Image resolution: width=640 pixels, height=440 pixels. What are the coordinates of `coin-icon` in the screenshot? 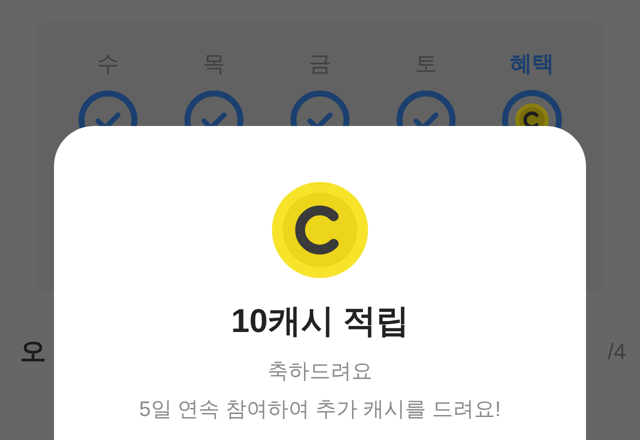 It's located at (320, 230).